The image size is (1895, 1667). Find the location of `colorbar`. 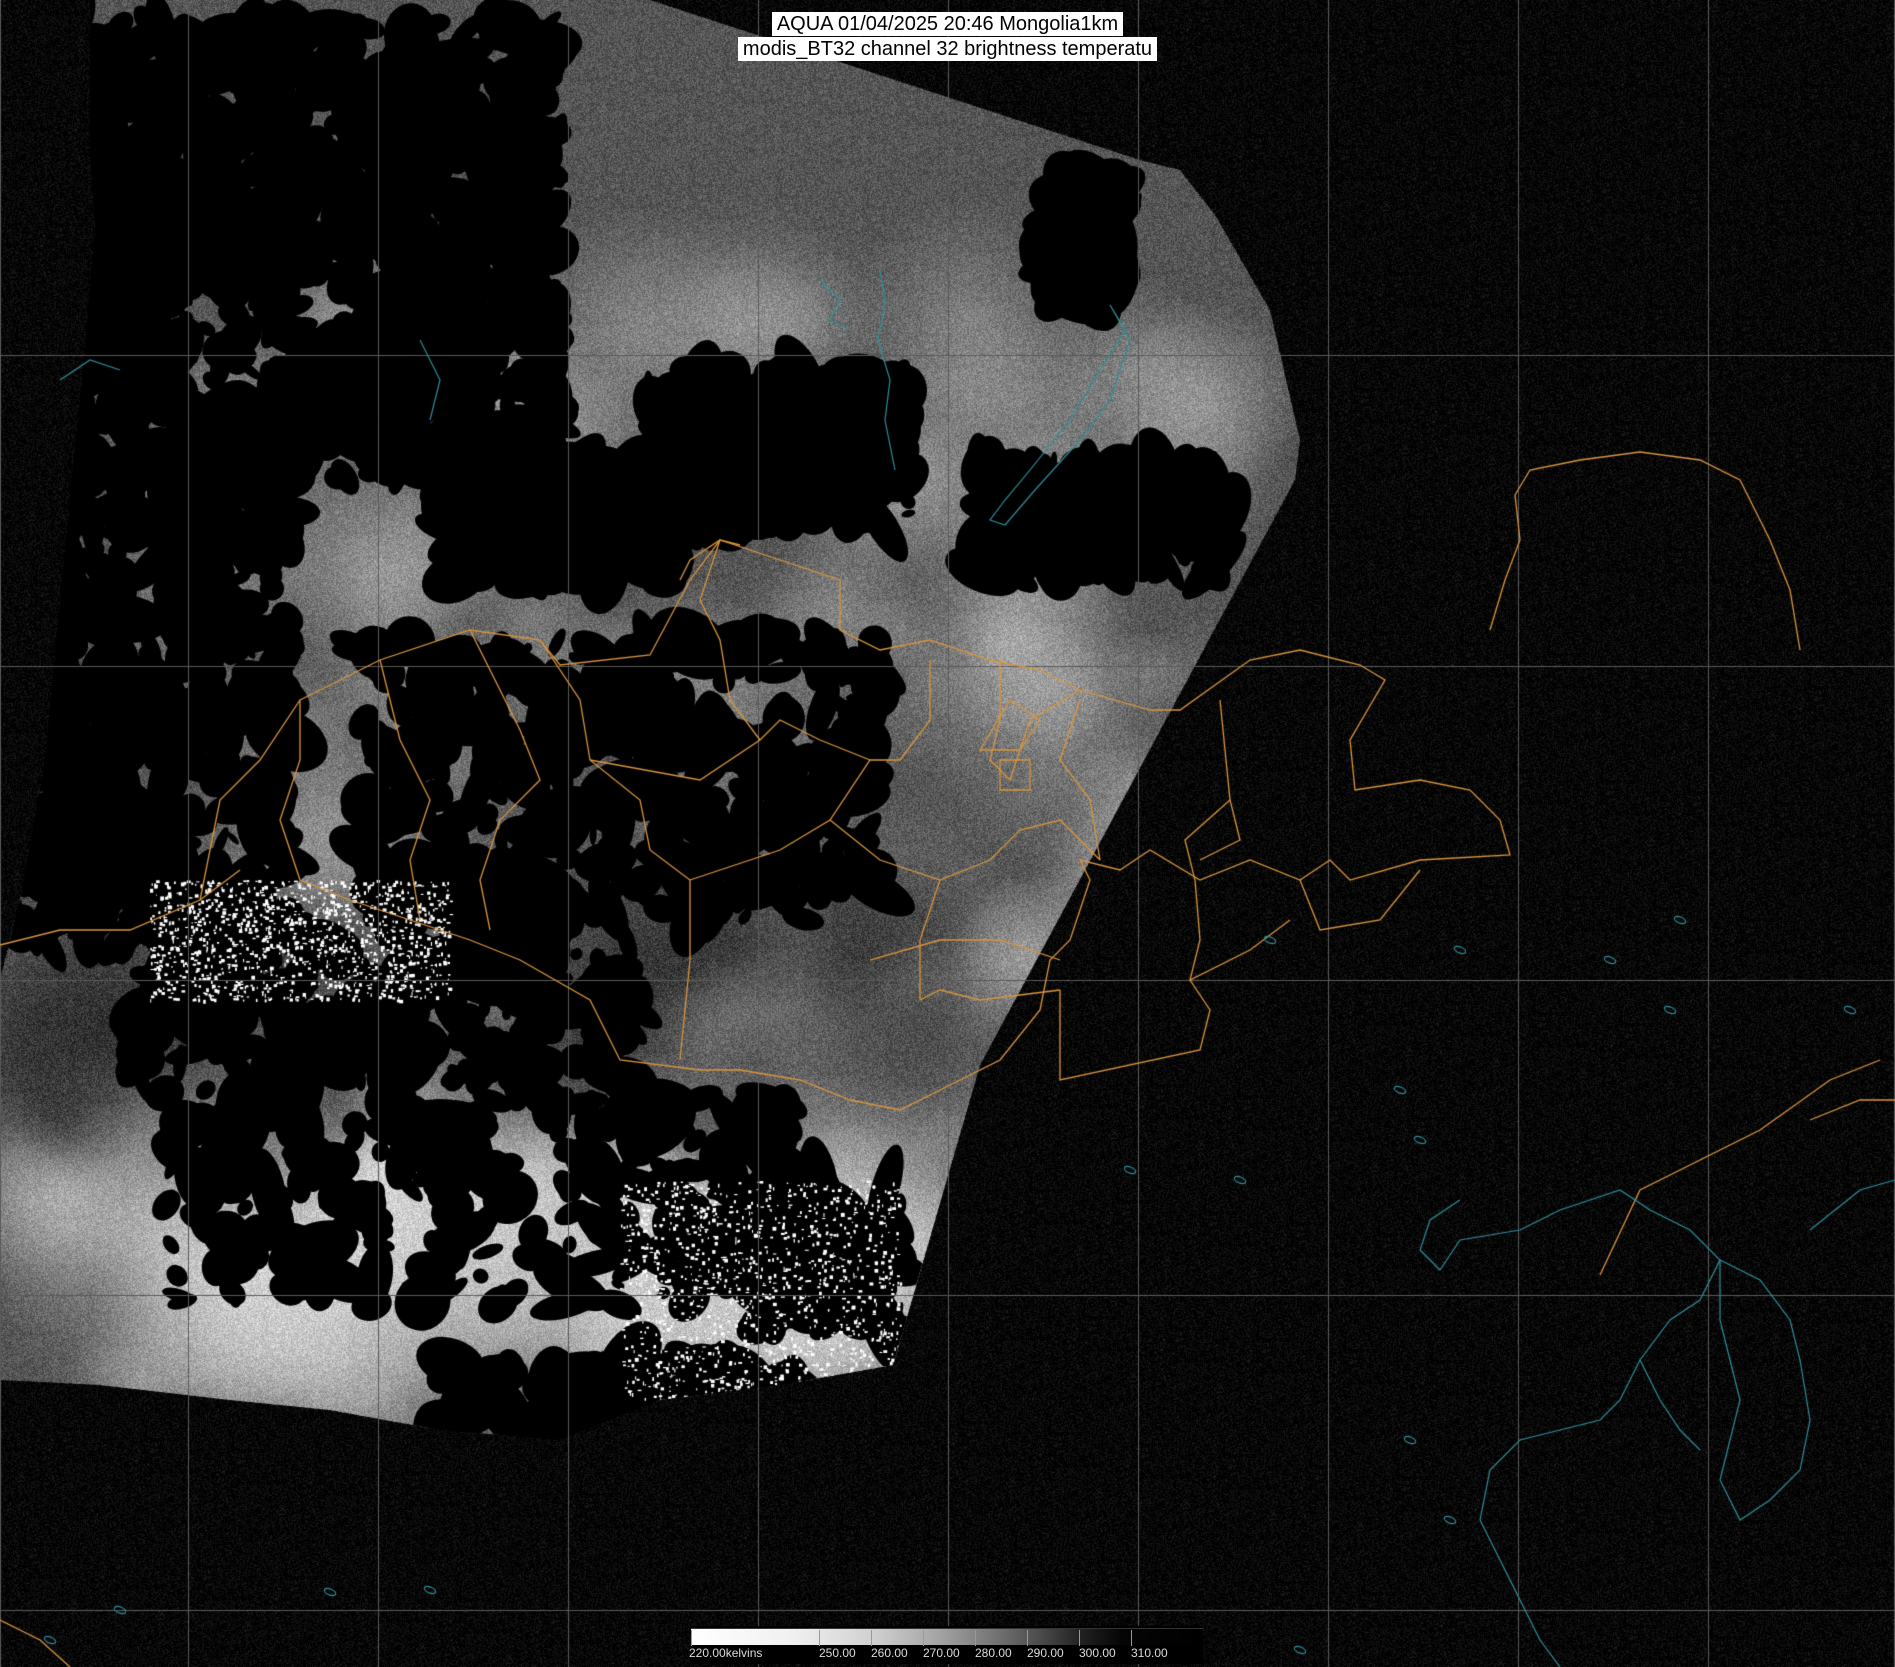

colorbar is located at coordinates (947, 1636).